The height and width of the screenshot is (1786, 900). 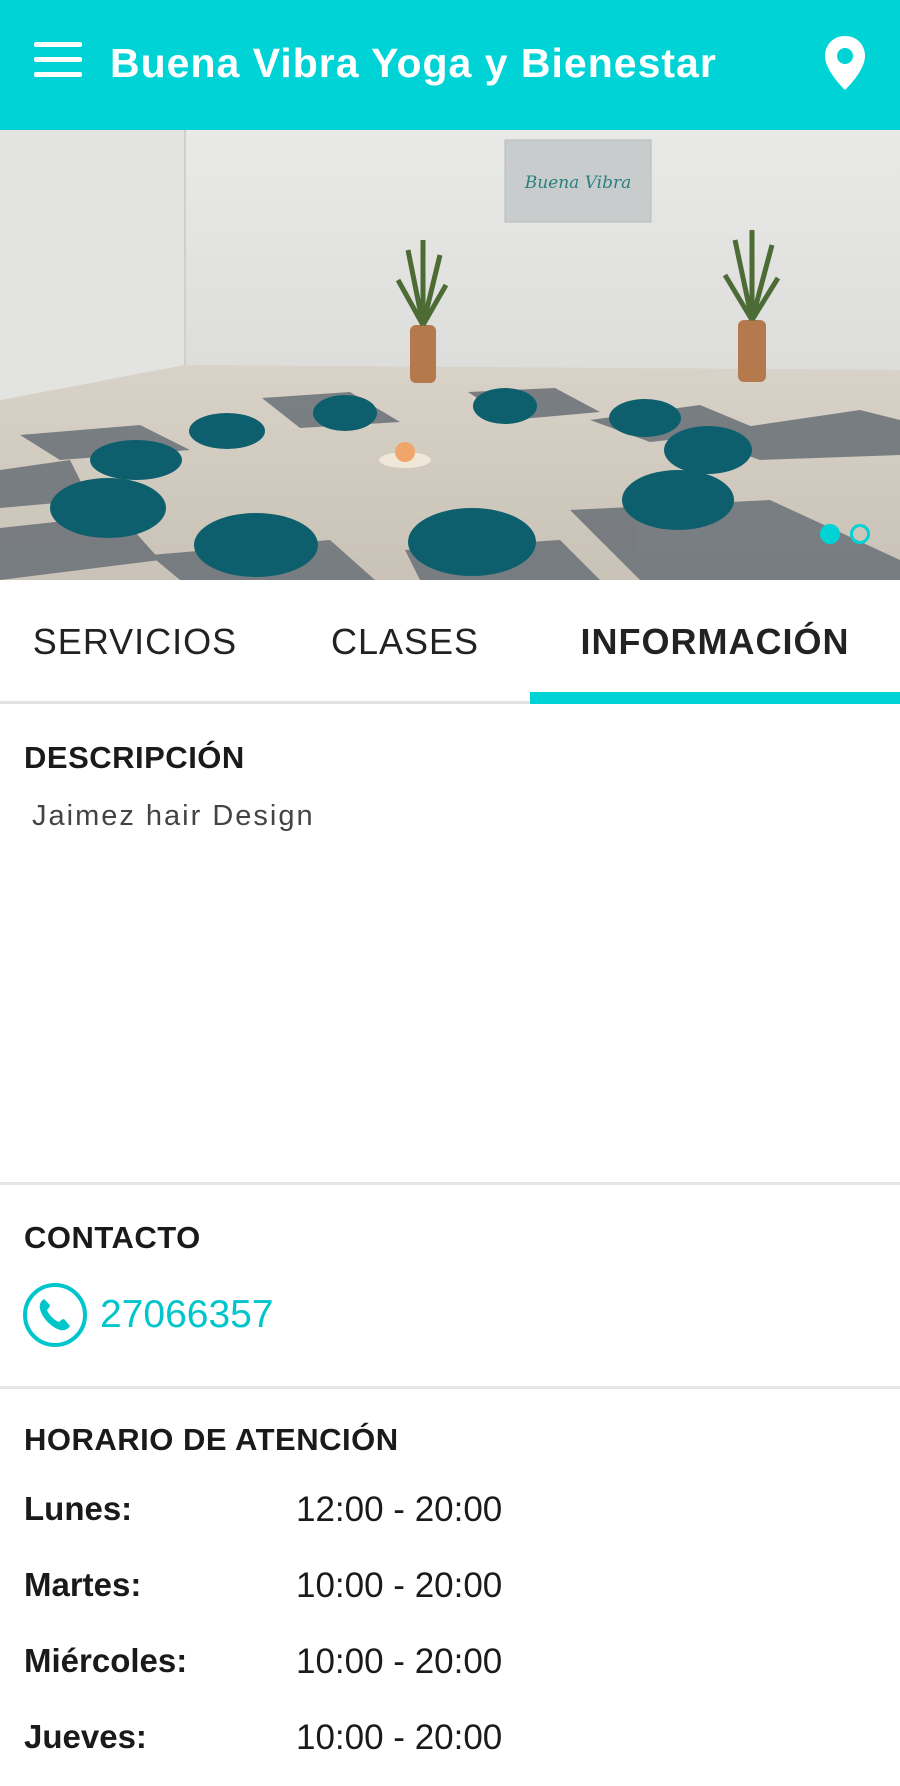 What do you see at coordinates (83, 1584) in the screenshot?
I see `day-label: Martes:` at bounding box center [83, 1584].